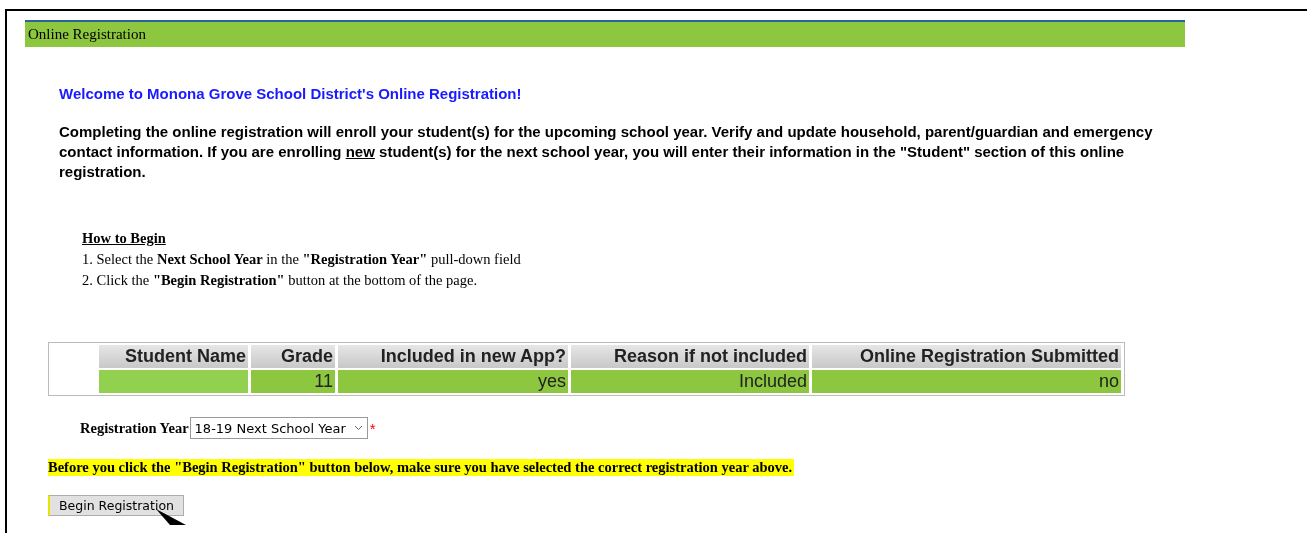  I want to click on table-cell: yes, so click(453, 381).